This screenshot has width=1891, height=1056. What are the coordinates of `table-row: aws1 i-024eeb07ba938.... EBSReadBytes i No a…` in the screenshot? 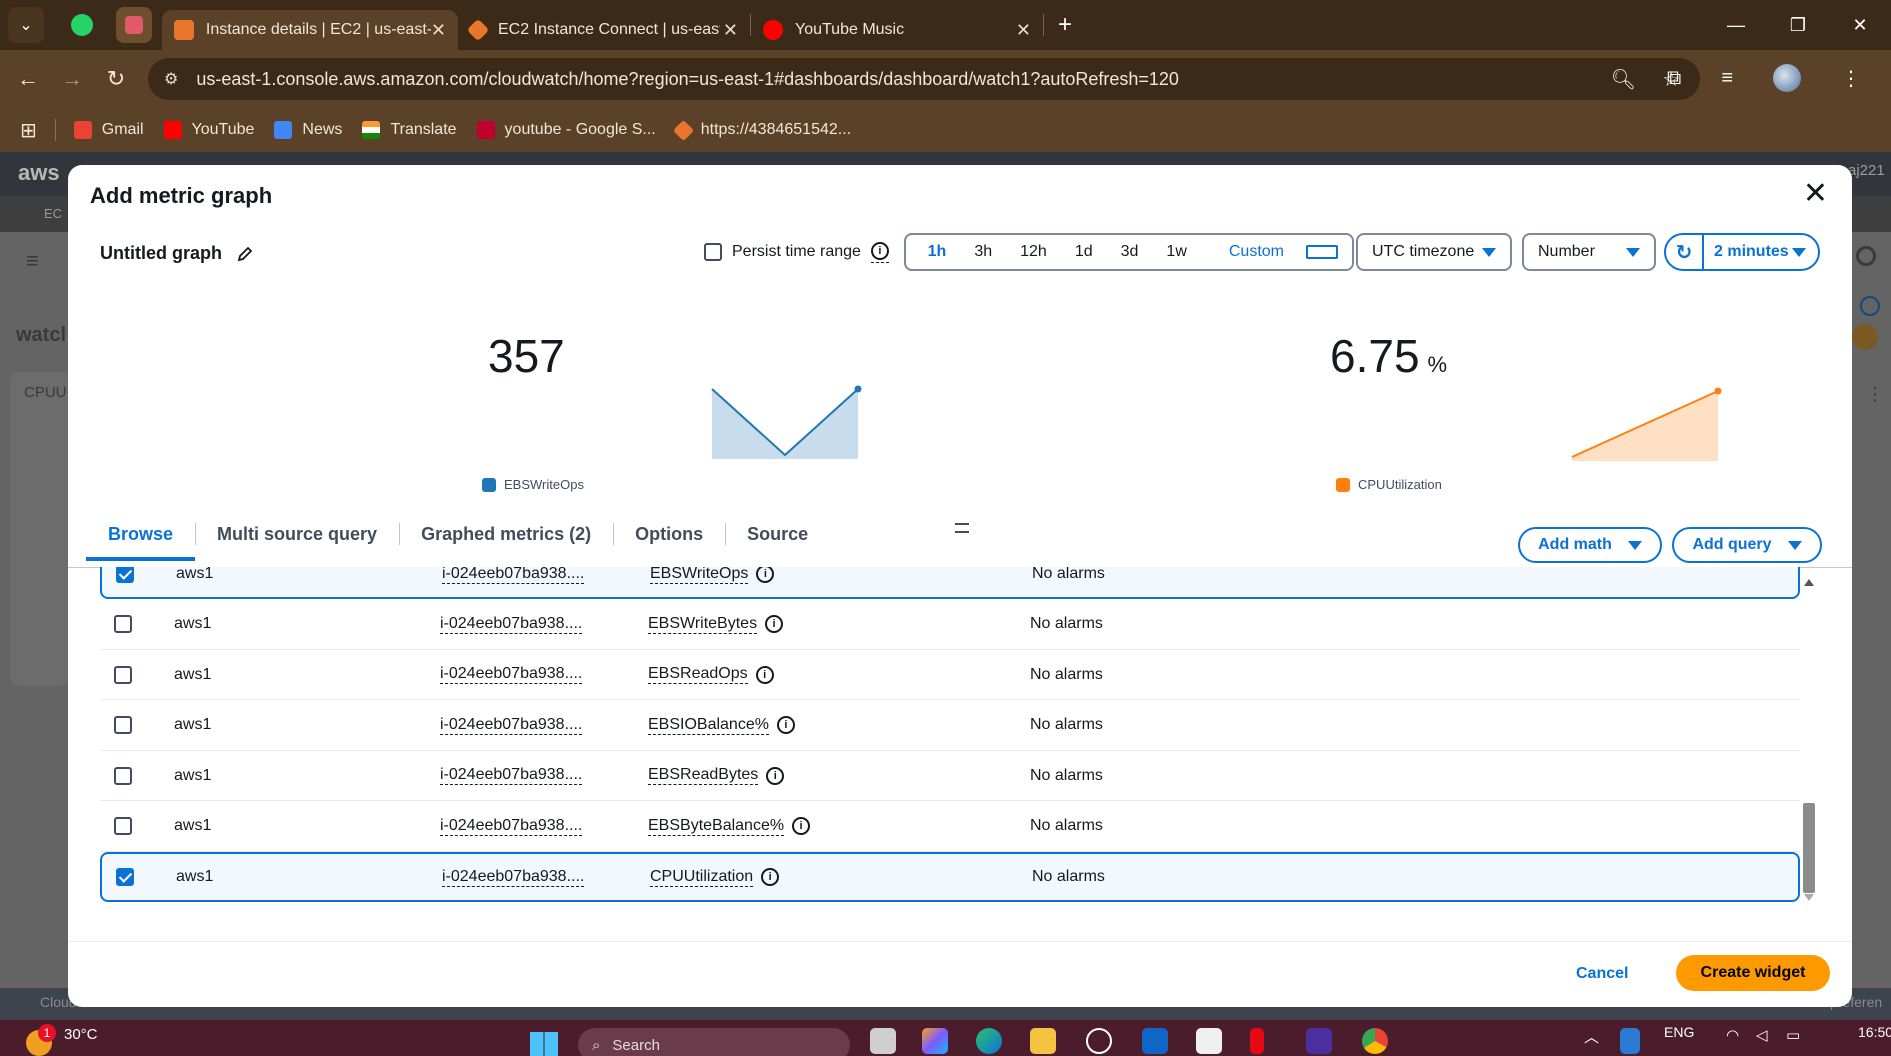 It's located at (950, 776).